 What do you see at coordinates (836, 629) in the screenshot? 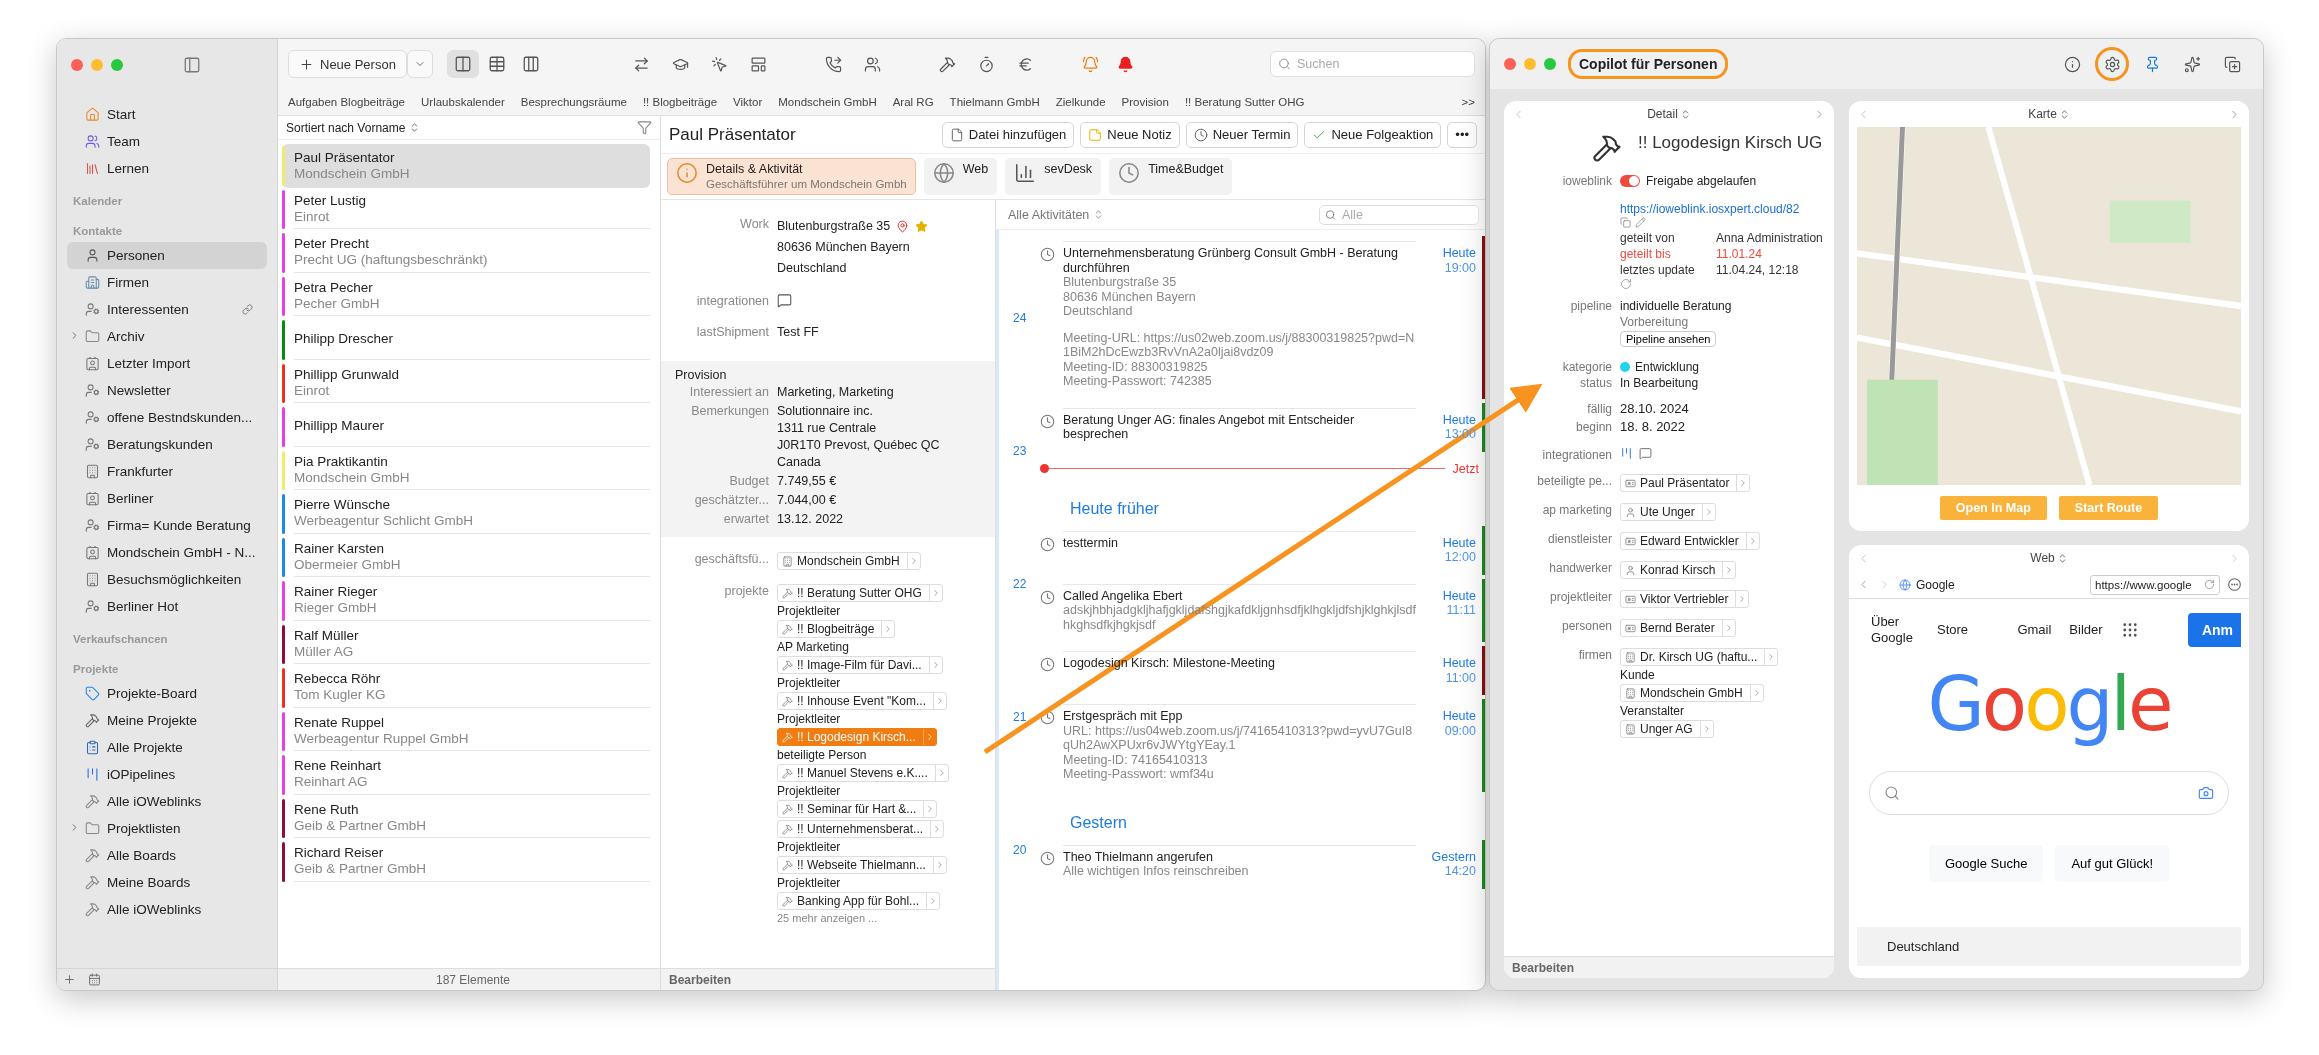
I see `link-chip: !! Blogbeiträge` at bounding box center [836, 629].